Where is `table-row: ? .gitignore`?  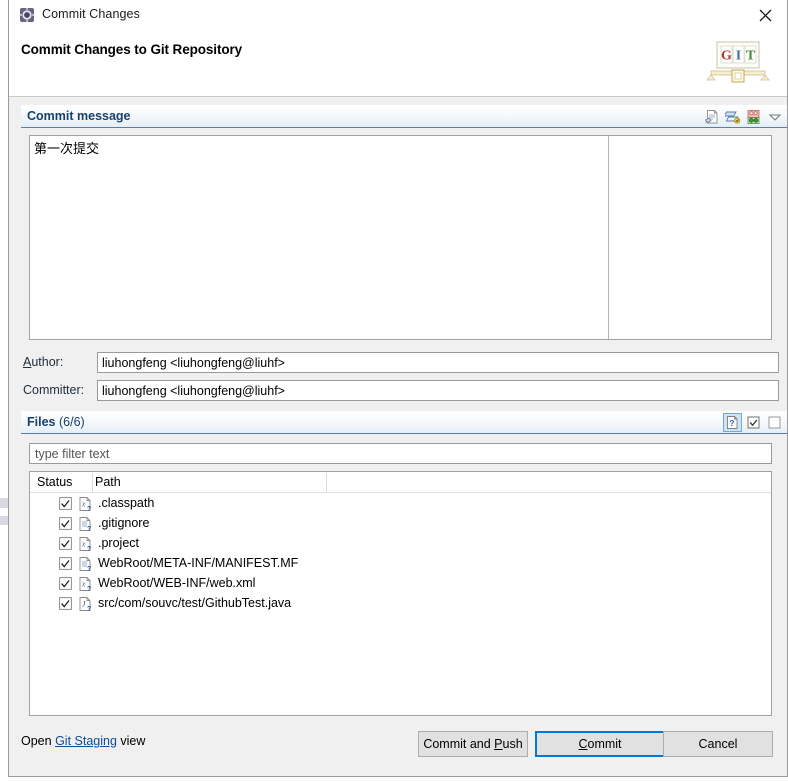
table-row: ? .gitignore is located at coordinates (400, 524).